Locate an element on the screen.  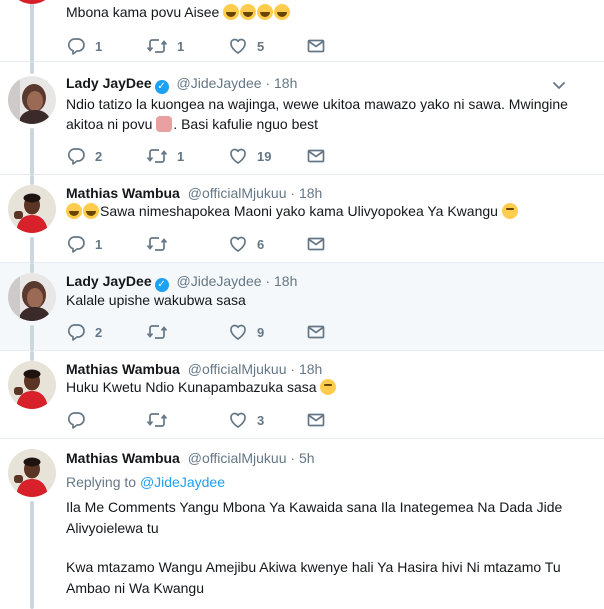
replying-to-context: Replying to @JideJaydee is located at coordinates (145, 482).